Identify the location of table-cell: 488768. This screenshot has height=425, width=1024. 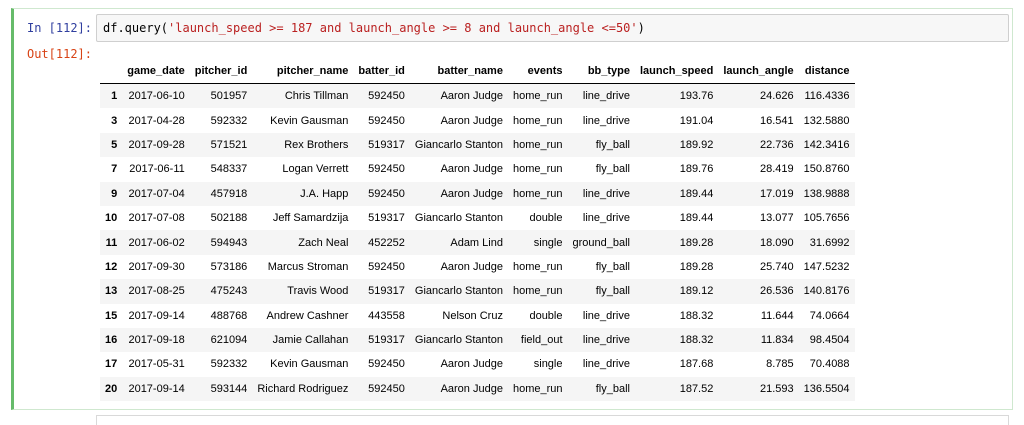
(229, 315).